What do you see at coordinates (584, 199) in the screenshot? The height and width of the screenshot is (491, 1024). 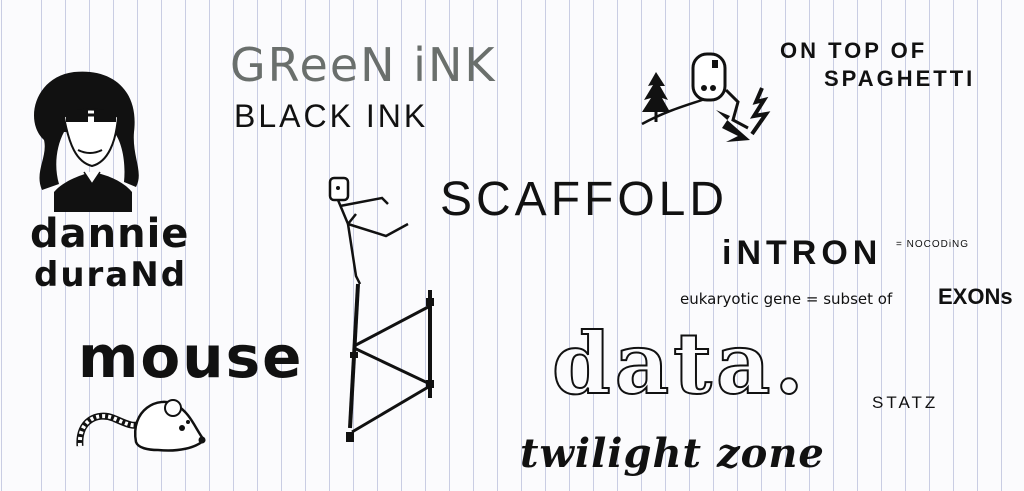 I see `word-scaffold: SCAFFOLD` at bounding box center [584, 199].